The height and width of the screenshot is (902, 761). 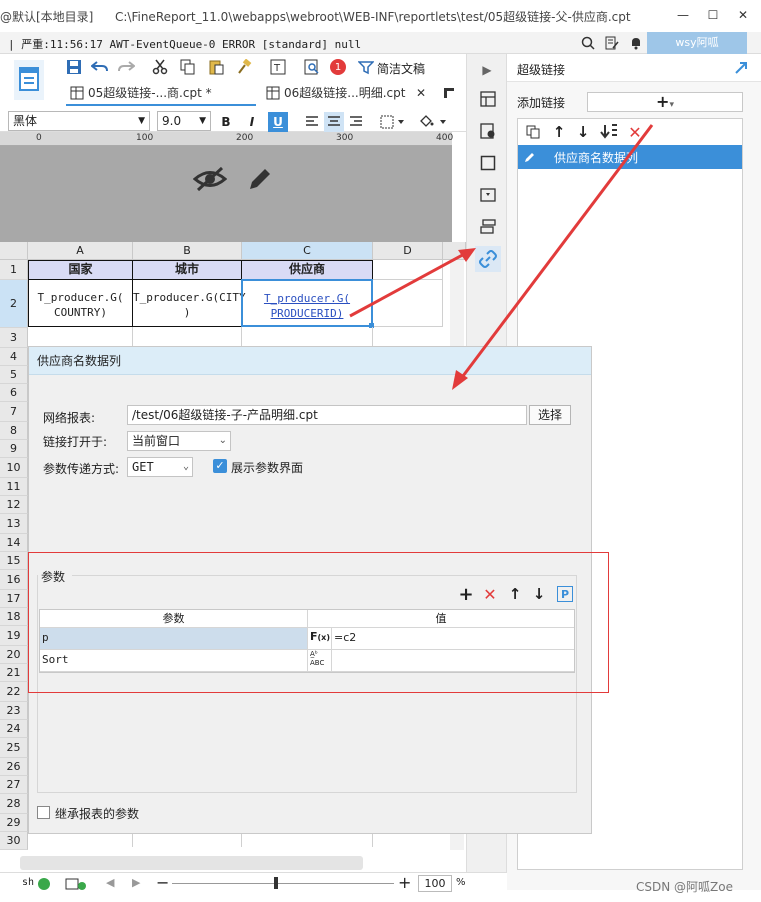 What do you see at coordinates (283, 883) in the screenshot?
I see `zoom-slider` at bounding box center [283, 883].